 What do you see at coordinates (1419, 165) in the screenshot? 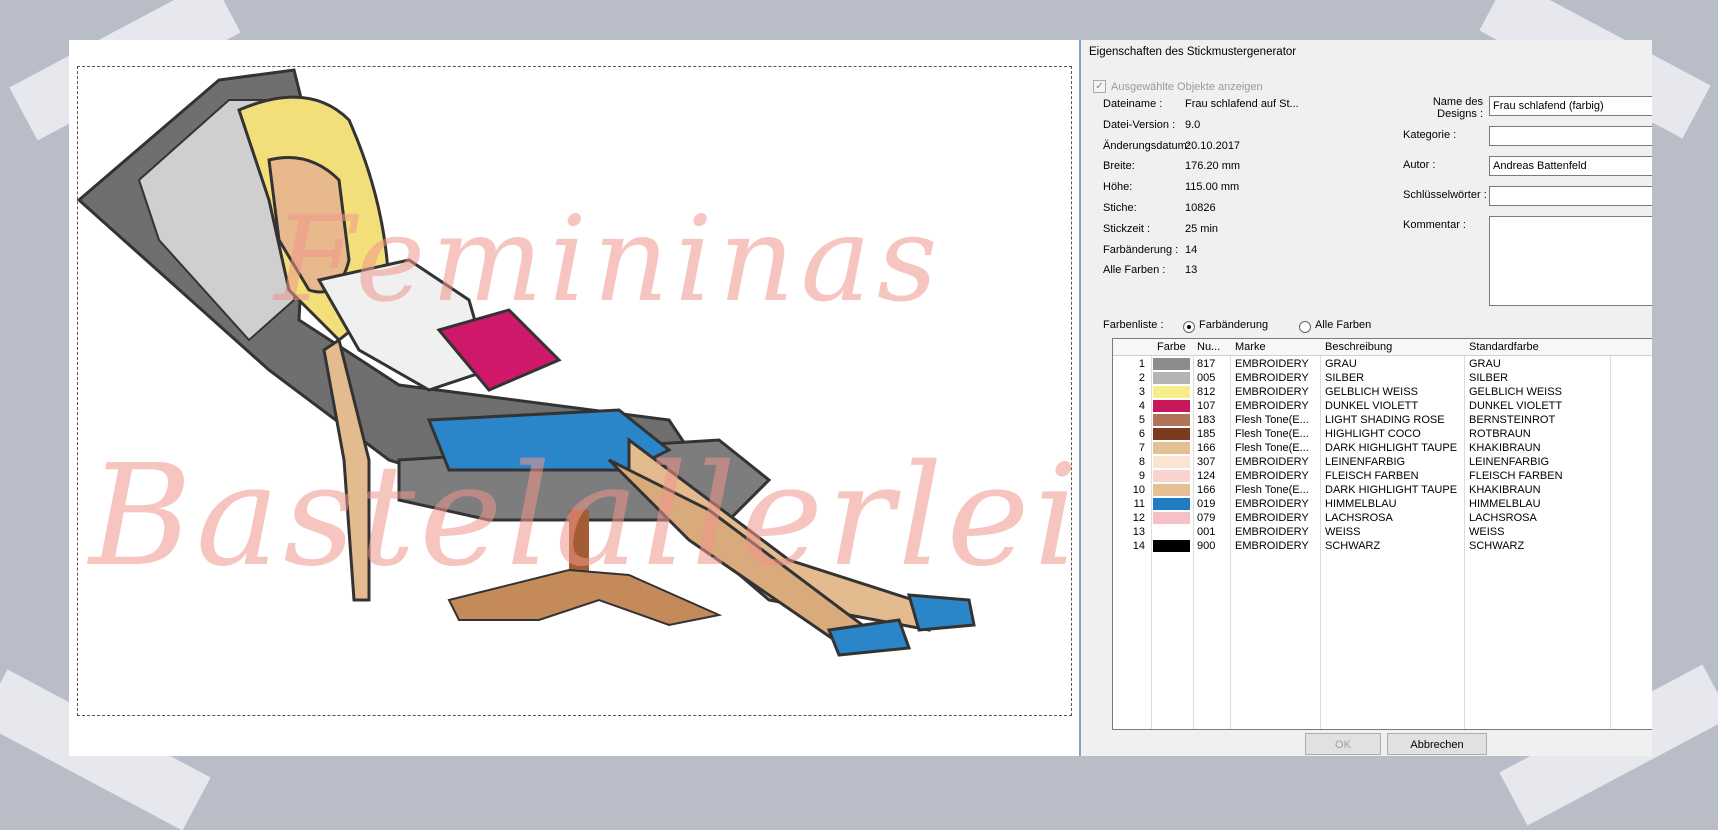
I see `author-label: Autor :` at bounding box center [1419, 165].